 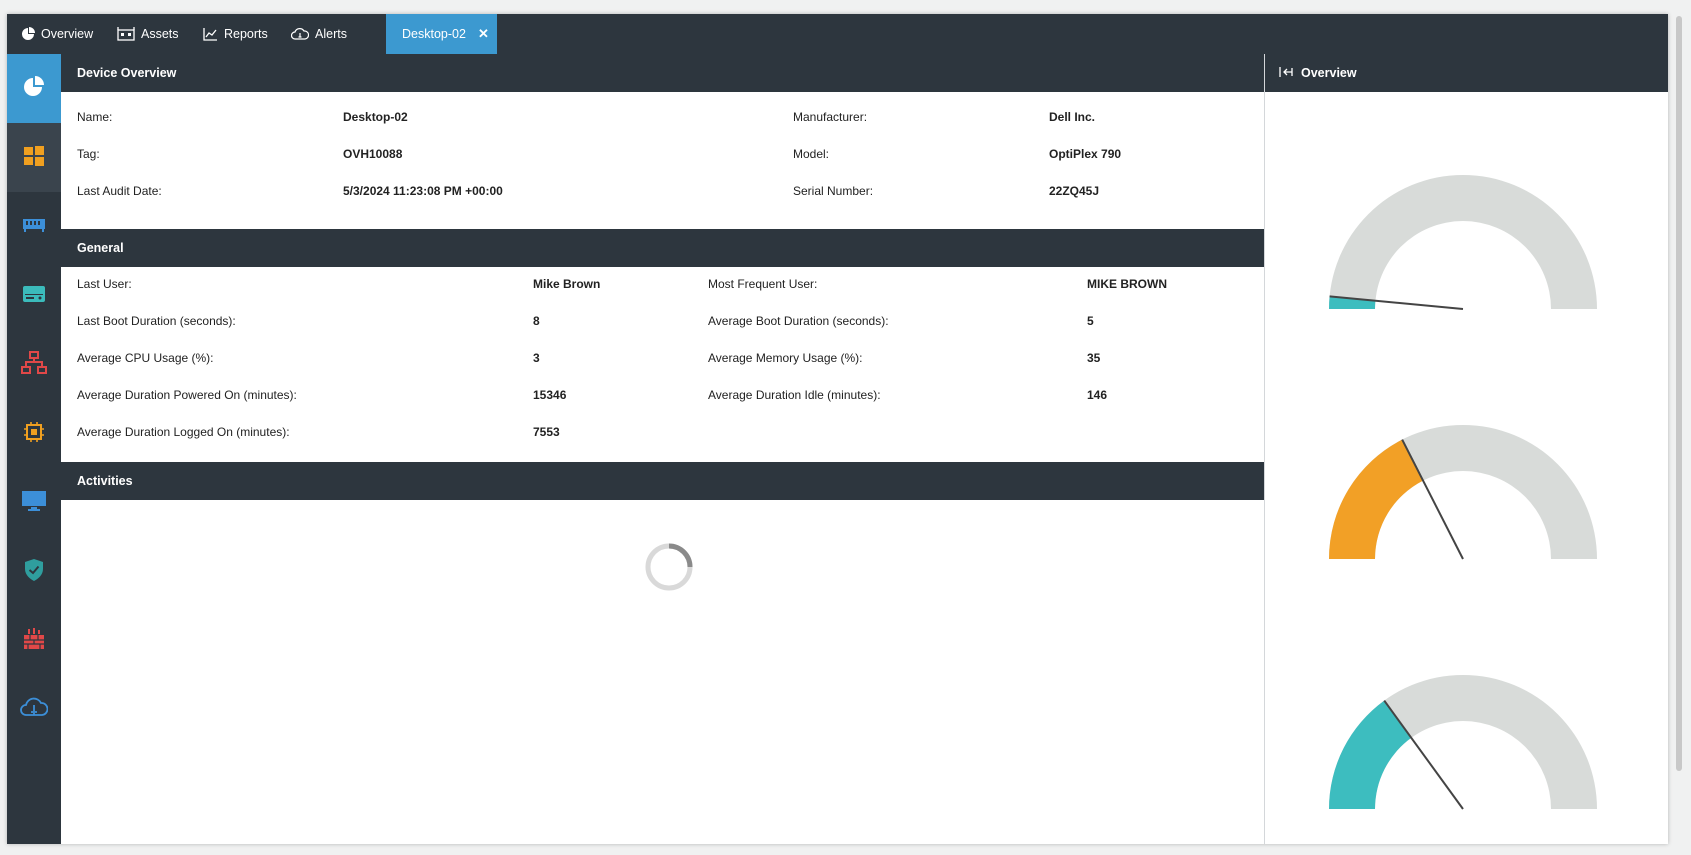 I want to click on window-scrollbar, so click(x=1679, y=393).